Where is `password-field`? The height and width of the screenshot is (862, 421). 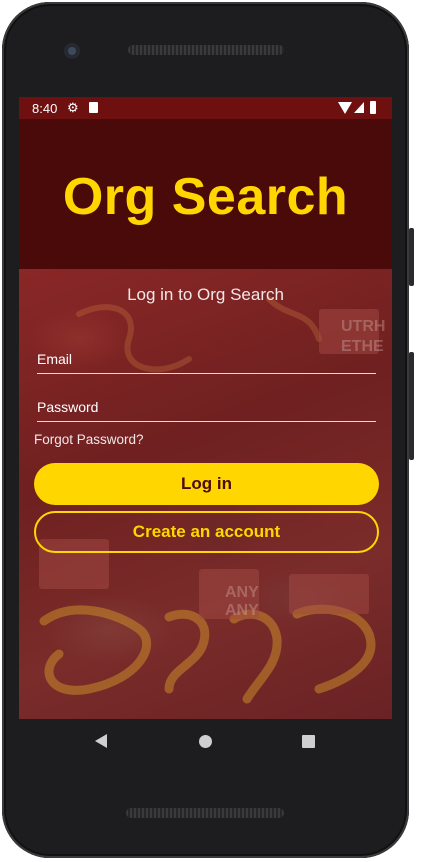
password-field is located at coordinates (206, 407).